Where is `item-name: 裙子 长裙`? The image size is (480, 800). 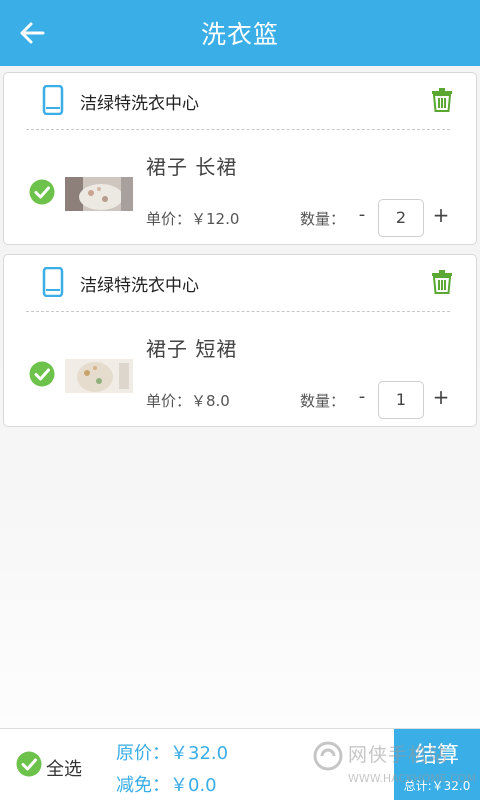 item-name: 裙子 长裙 is located at coordinates (192, 167).